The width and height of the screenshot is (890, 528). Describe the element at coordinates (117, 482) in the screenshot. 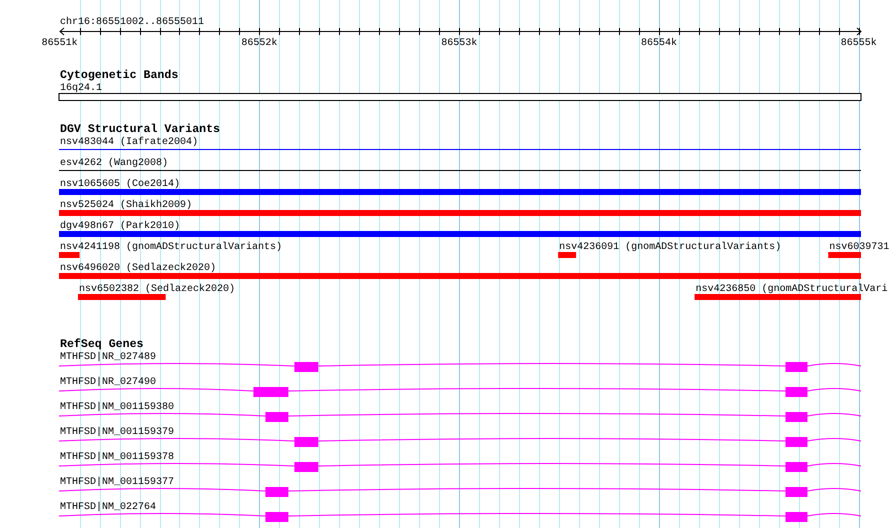

I see `transcript-label: MTHFSD|NM_001159377` at that location.